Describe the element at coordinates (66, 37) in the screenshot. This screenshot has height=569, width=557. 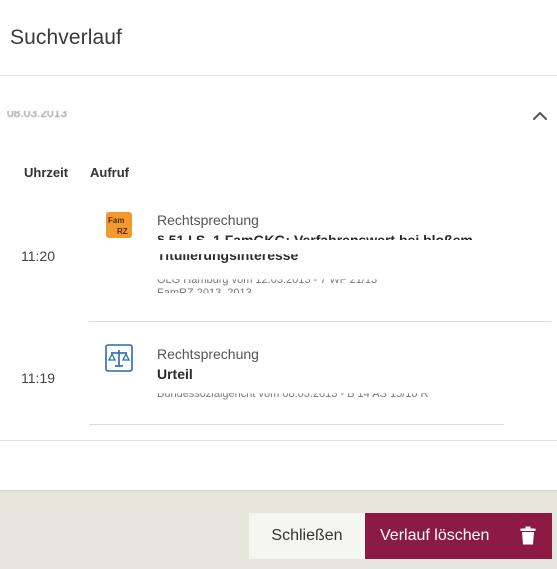
I see `dialog-title: Suchverlauf` at that location.